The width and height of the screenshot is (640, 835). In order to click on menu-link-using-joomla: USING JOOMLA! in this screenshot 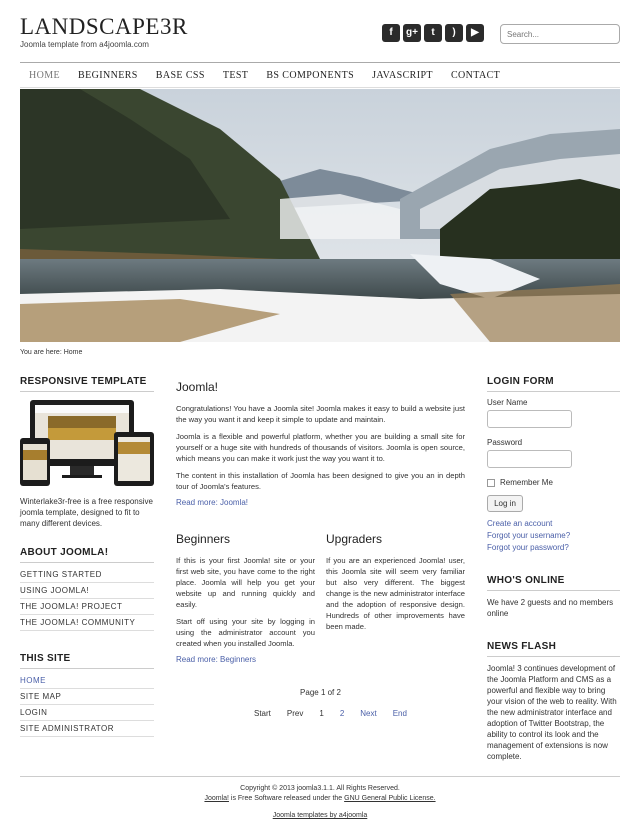, I will do `click(87, 591)`.